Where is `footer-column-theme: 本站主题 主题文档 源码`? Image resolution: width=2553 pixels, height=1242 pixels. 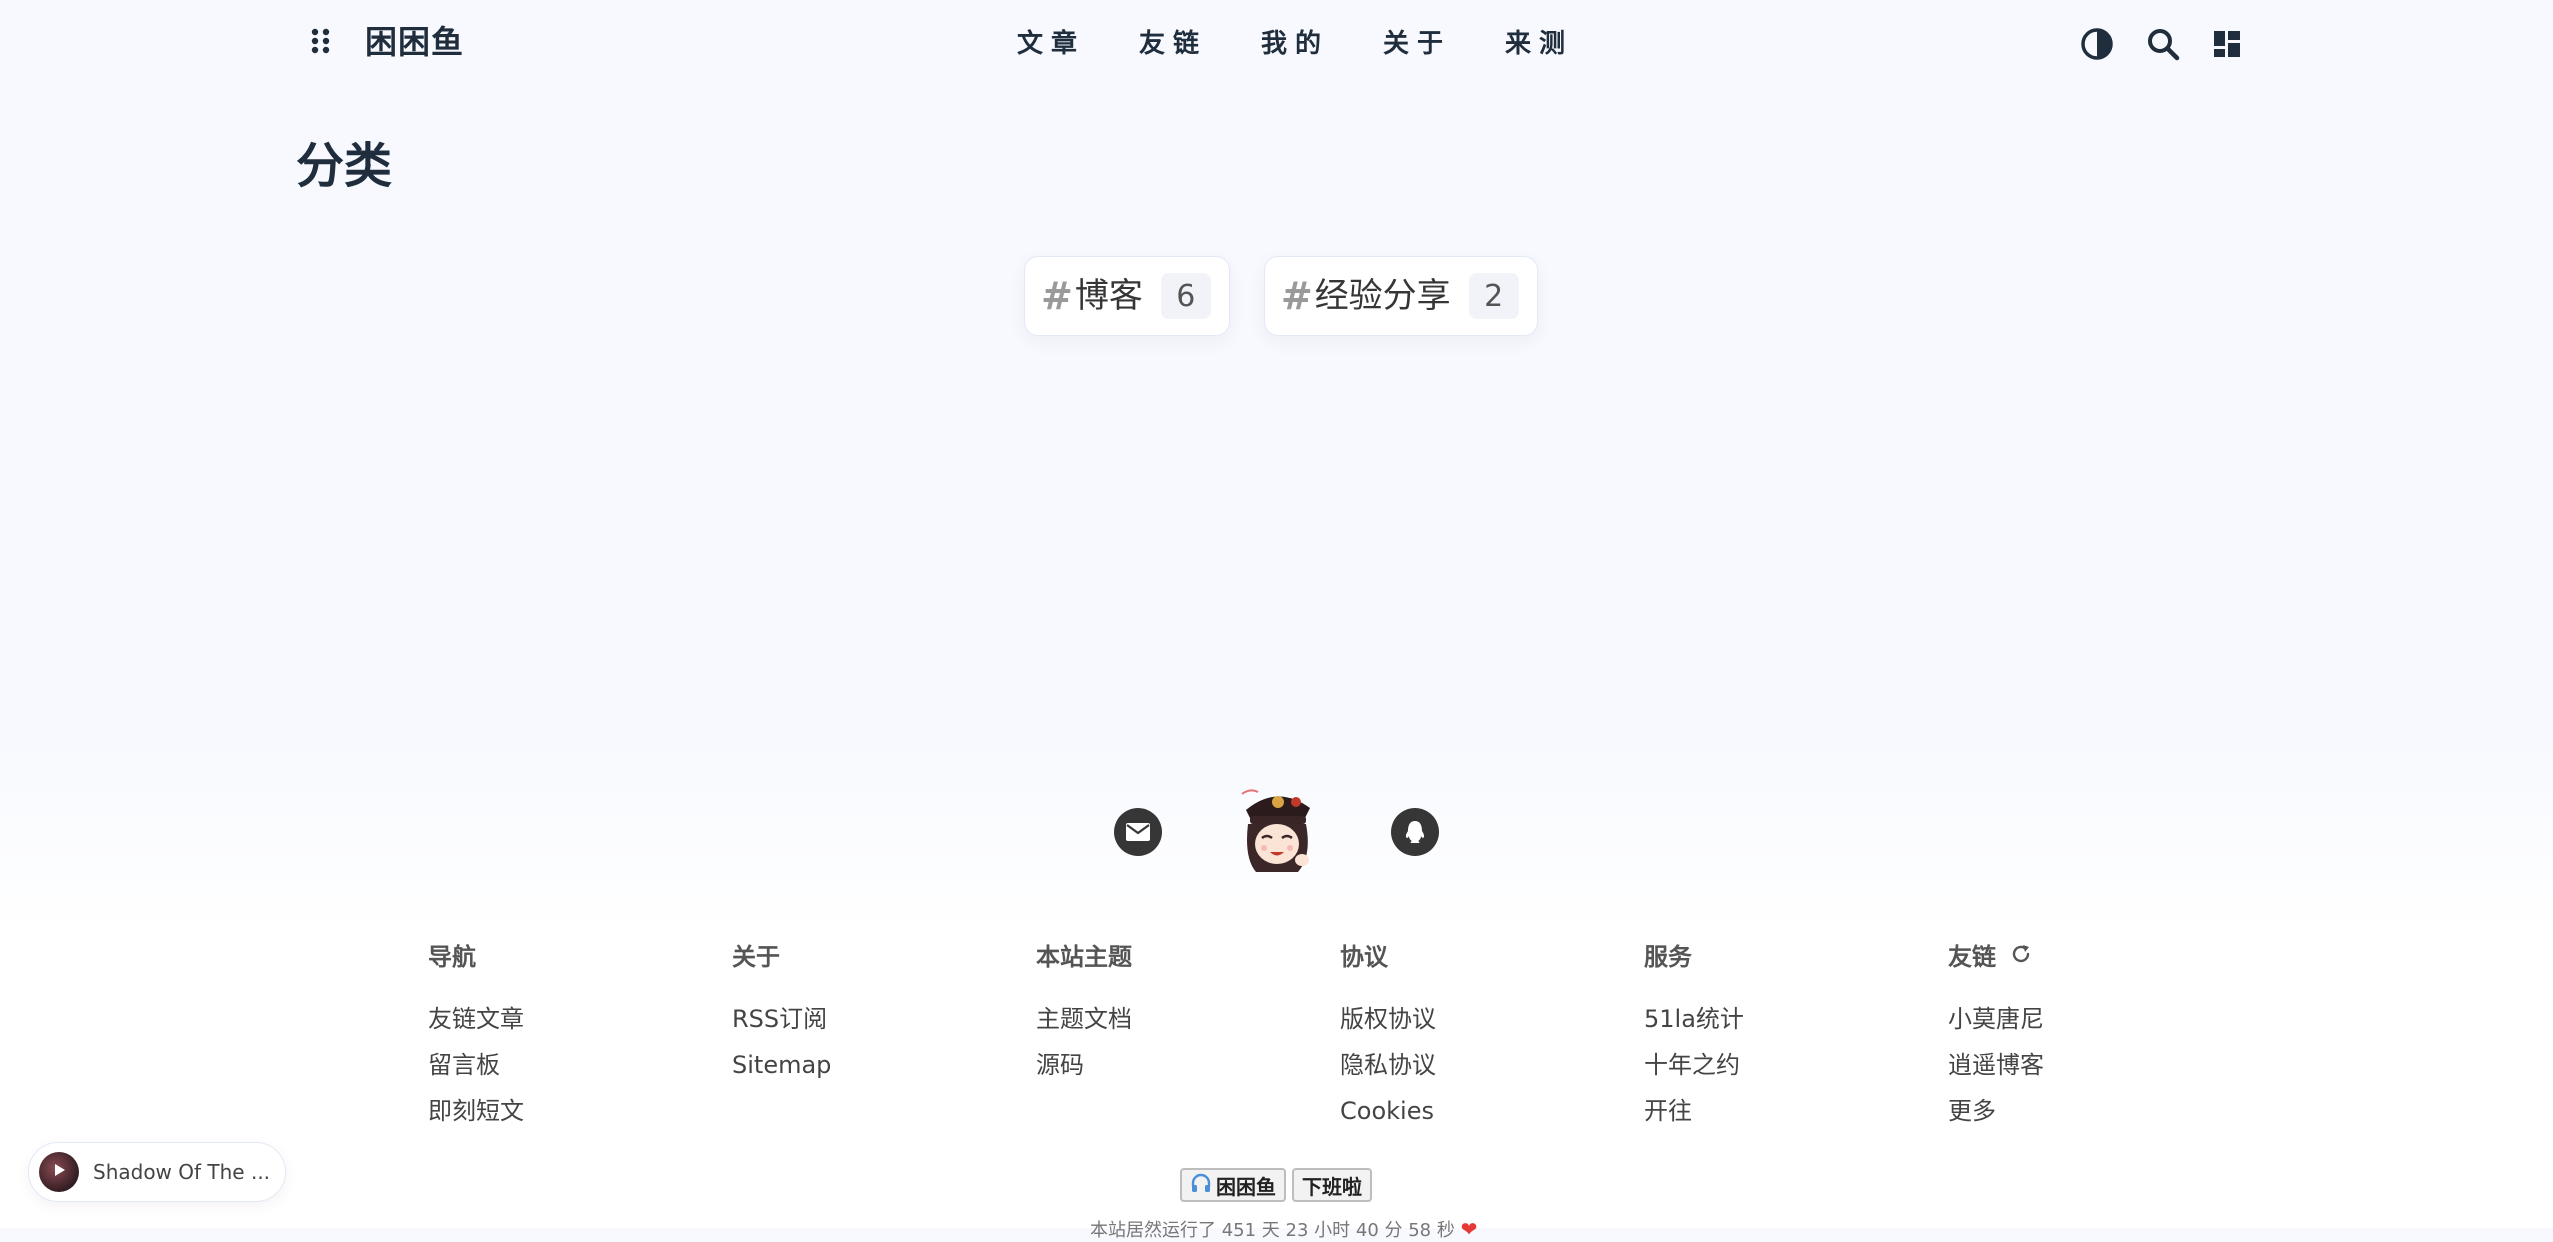 footer-column-theme: 本站主题 主题文档 源码 is located at coordinates (1188, 1037).